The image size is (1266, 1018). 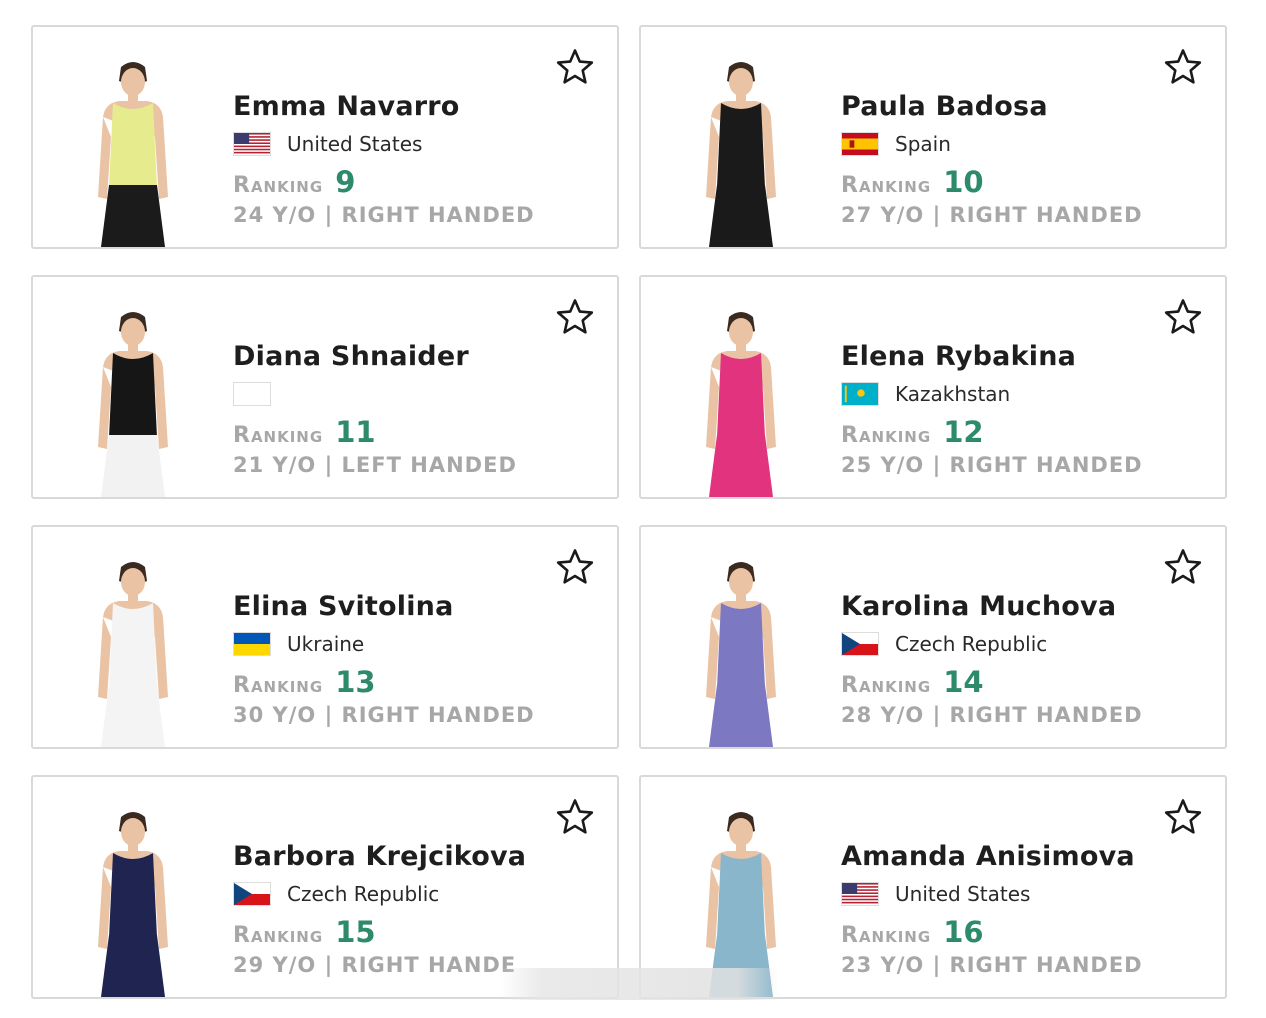 I want to click on player-name: Amanda Anisimova, so click(x=992, y=857).